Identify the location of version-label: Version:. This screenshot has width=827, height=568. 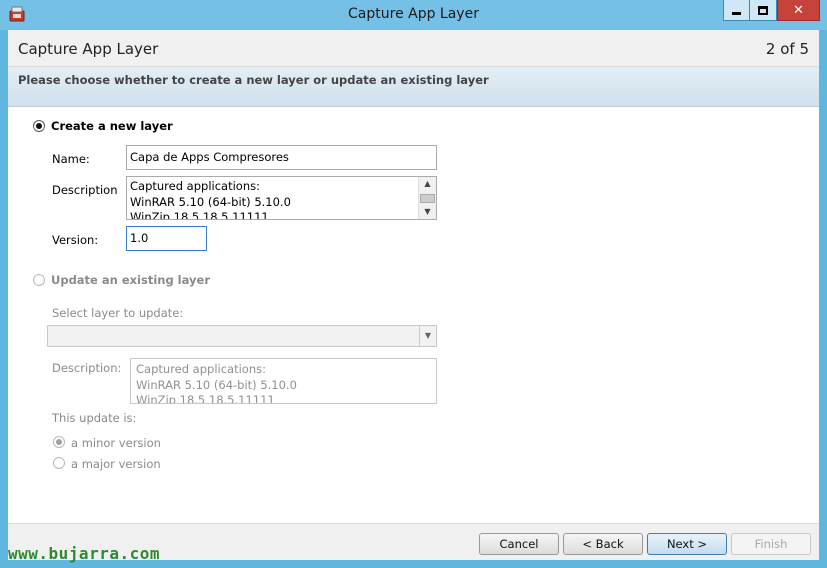
(75, 240).